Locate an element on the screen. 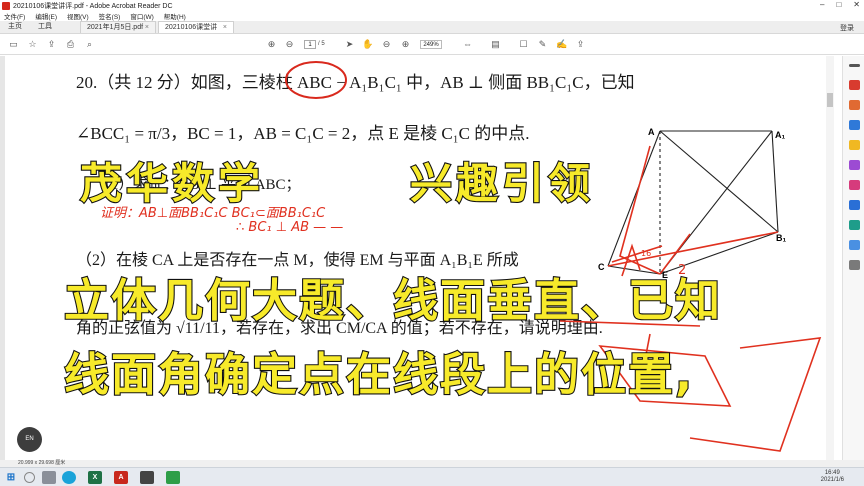 This screenshot has height=486, width=864. windows-taskbar: ⊞ X A 16:49 2021/1/6 is located at coordinates (432, 476).